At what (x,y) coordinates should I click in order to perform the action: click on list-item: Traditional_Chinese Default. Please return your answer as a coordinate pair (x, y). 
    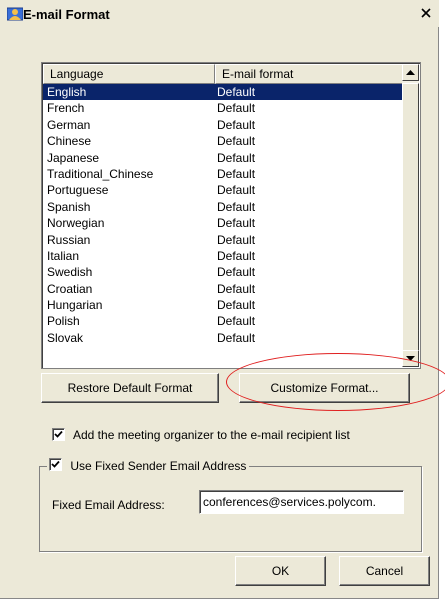
    Looking at the image, I should click on (222, 174).